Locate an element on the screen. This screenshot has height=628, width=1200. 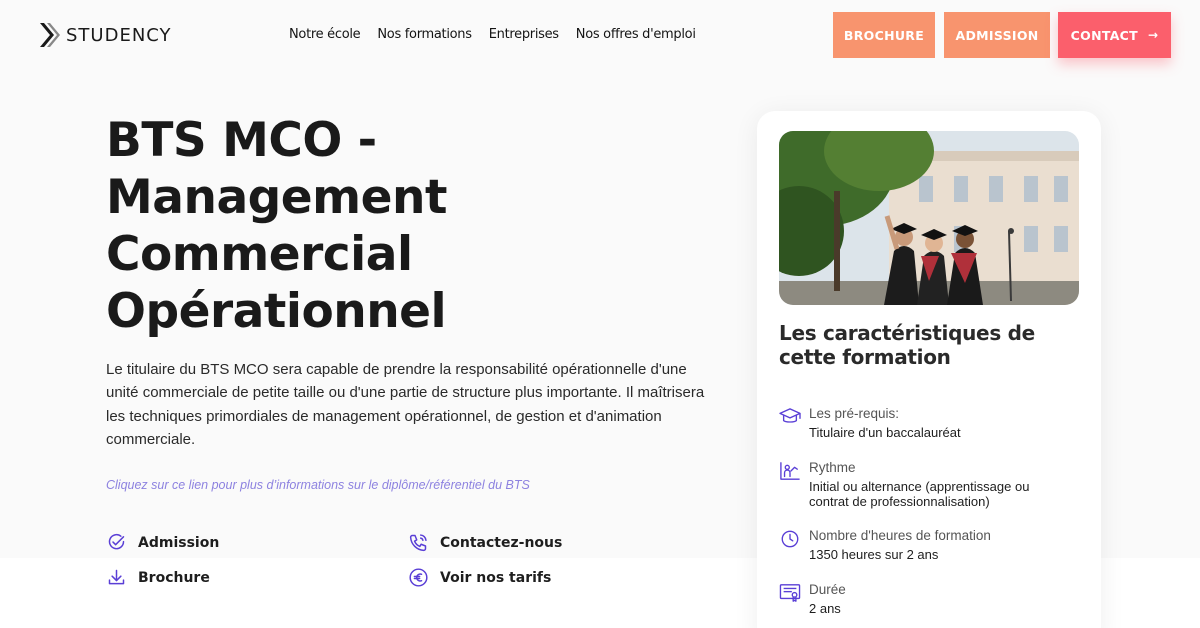
check-badge-icon is located at coordinates (116, 541).